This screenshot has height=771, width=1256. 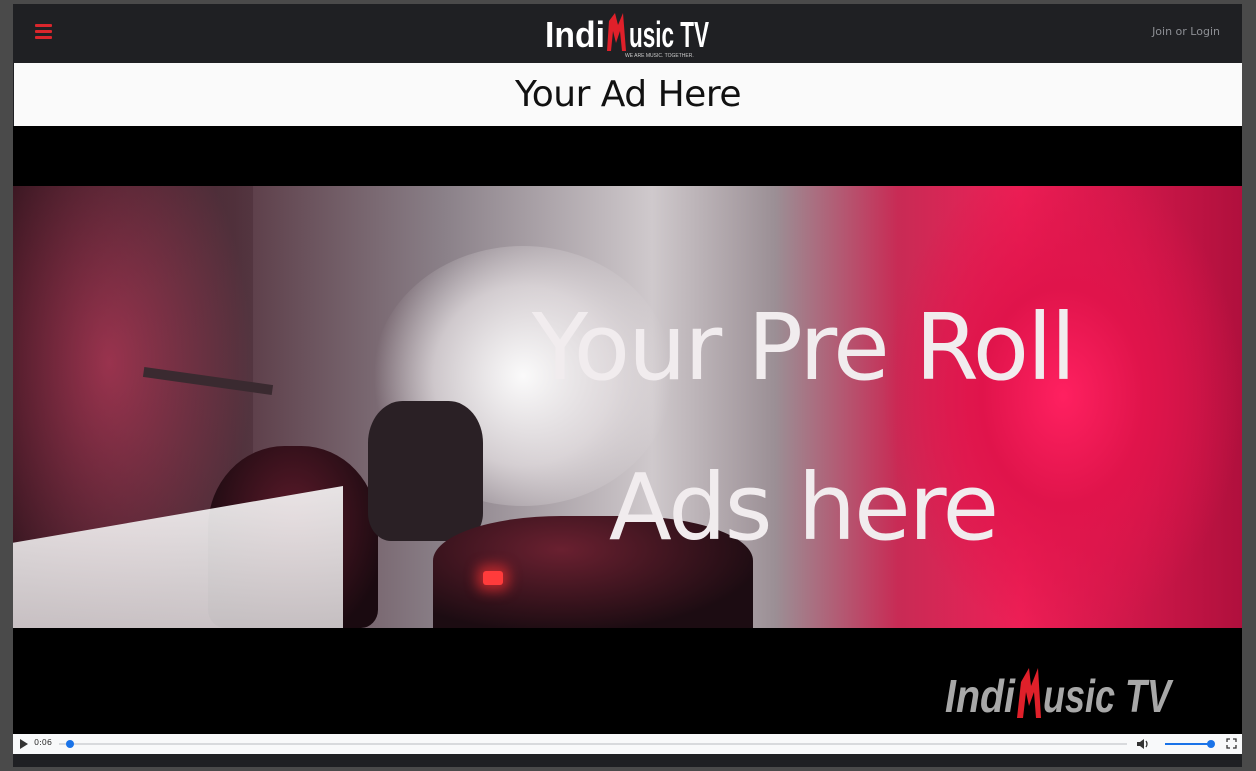 What do you see at coordinates (1231, 743) in the screenshot?
I see `fullscreen-icon` at bounding box center [1231, 743].